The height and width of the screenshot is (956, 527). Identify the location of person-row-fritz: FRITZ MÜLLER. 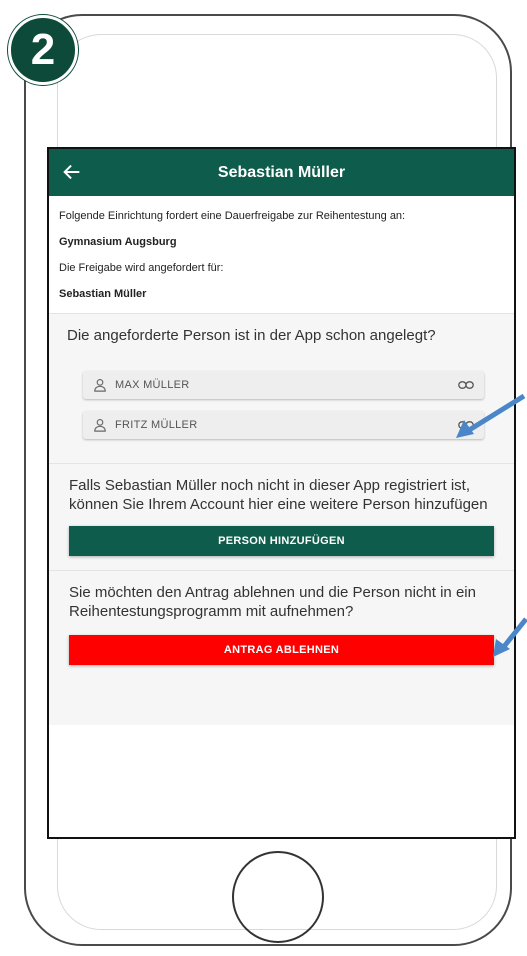
(283, 425).